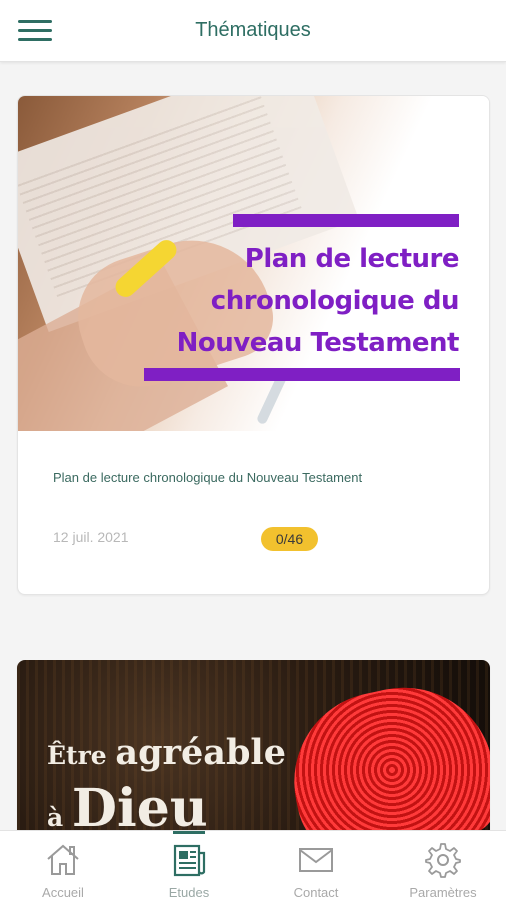 The image size is (506, 900). Describe the element at coordinates (166, 752) in the screenshot. I see `cover-title-line: Être agréable` at that location.